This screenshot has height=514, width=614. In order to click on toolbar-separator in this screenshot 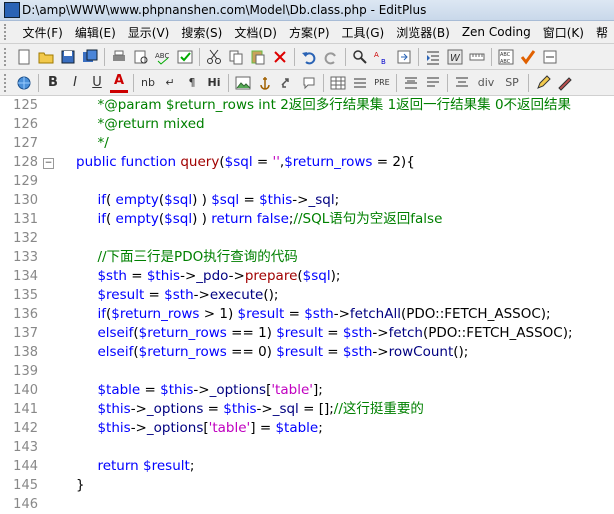, I will do `click(447, 82)`.